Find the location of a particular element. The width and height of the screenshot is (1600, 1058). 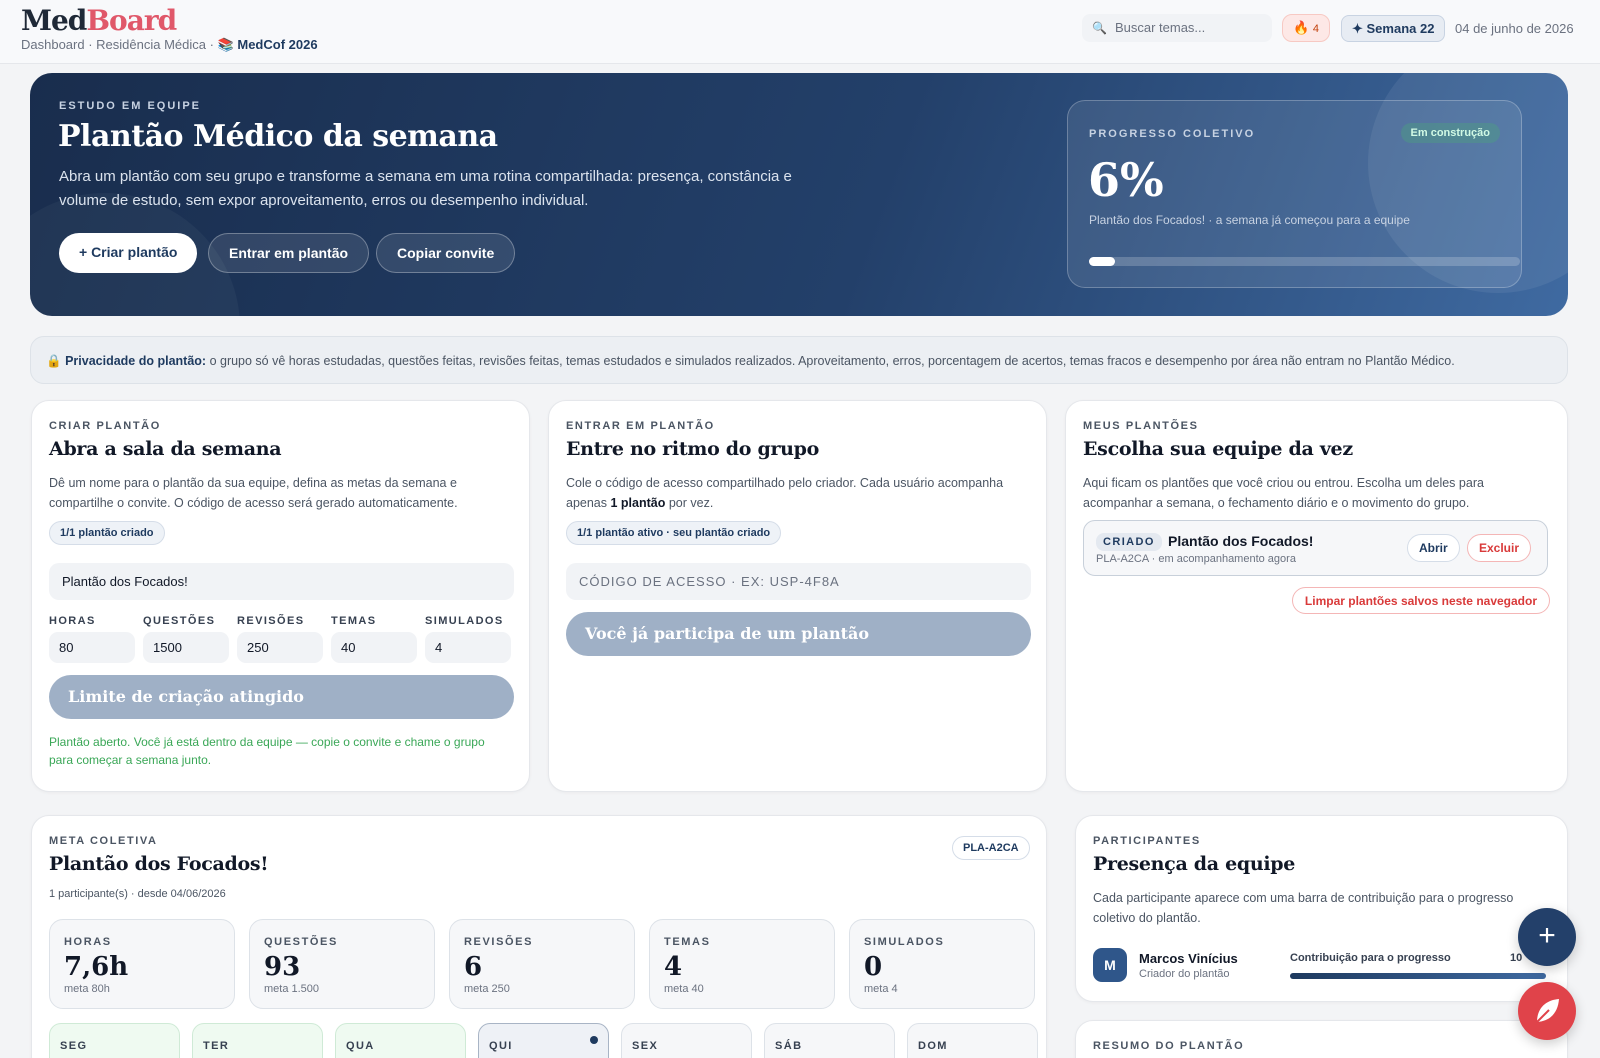

fire-icon: 🔥 is located at coordinates (1301, 27).